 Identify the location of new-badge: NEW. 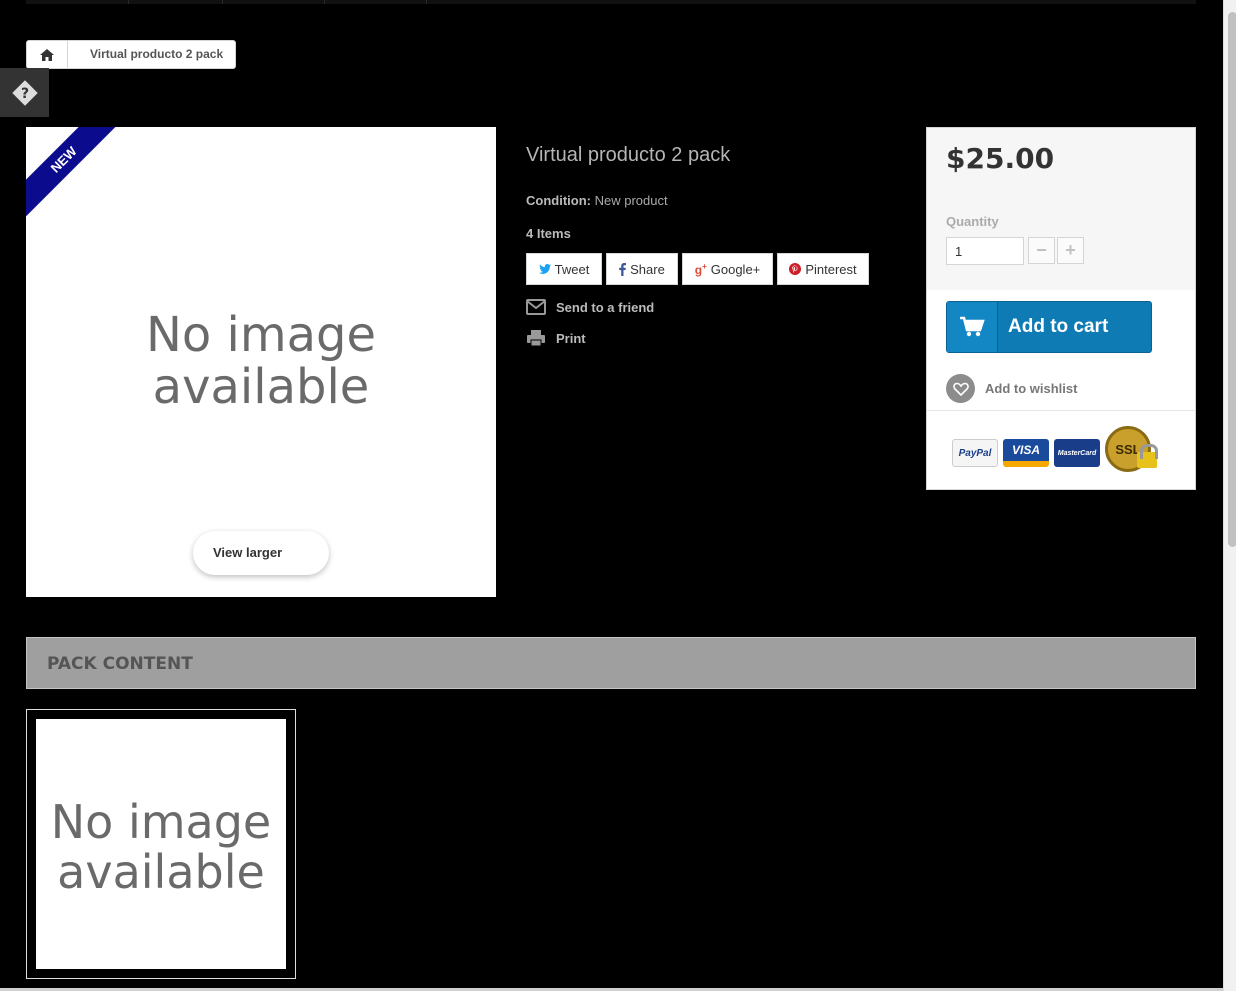
(74, 173).